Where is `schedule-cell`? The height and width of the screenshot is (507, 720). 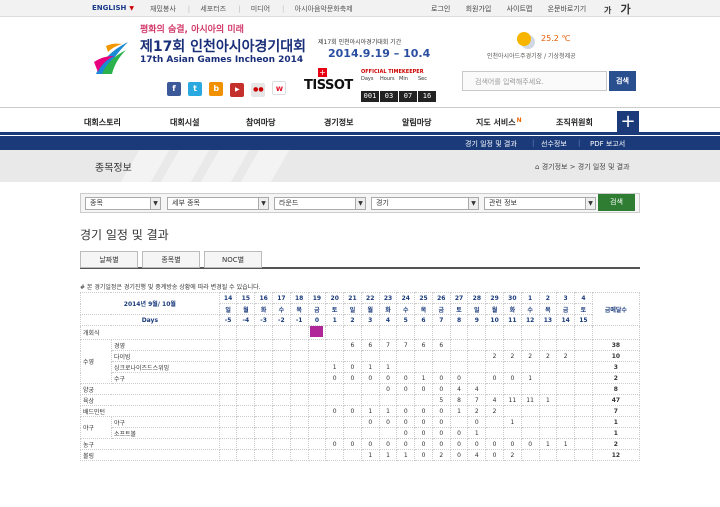 schedule-cell is located at coordinates (317, 332).